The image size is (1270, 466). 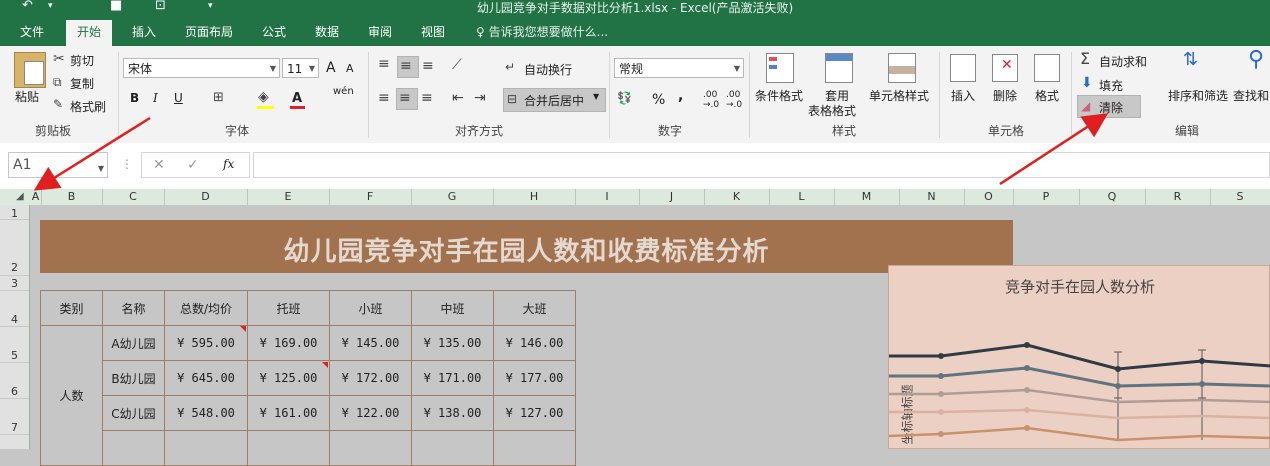 What do you see at coordinates (92, 153) in the screenshot?
I see `annotation-arrow-select-all` at bounding box center [92, 153].